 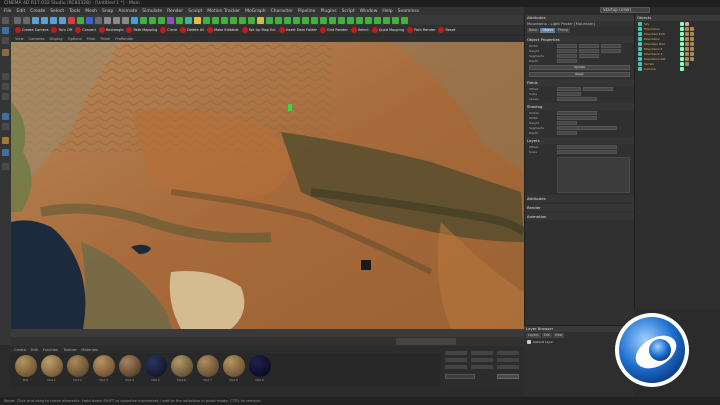 I want to click on apply-button, so click(x=508, y=376).